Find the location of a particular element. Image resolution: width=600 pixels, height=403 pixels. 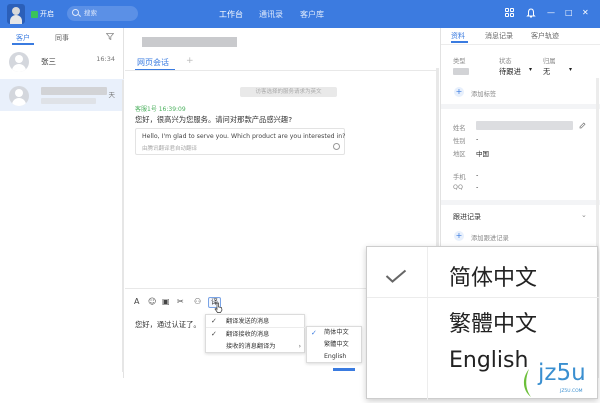

language-label: English is located at coordinates (335, 356).